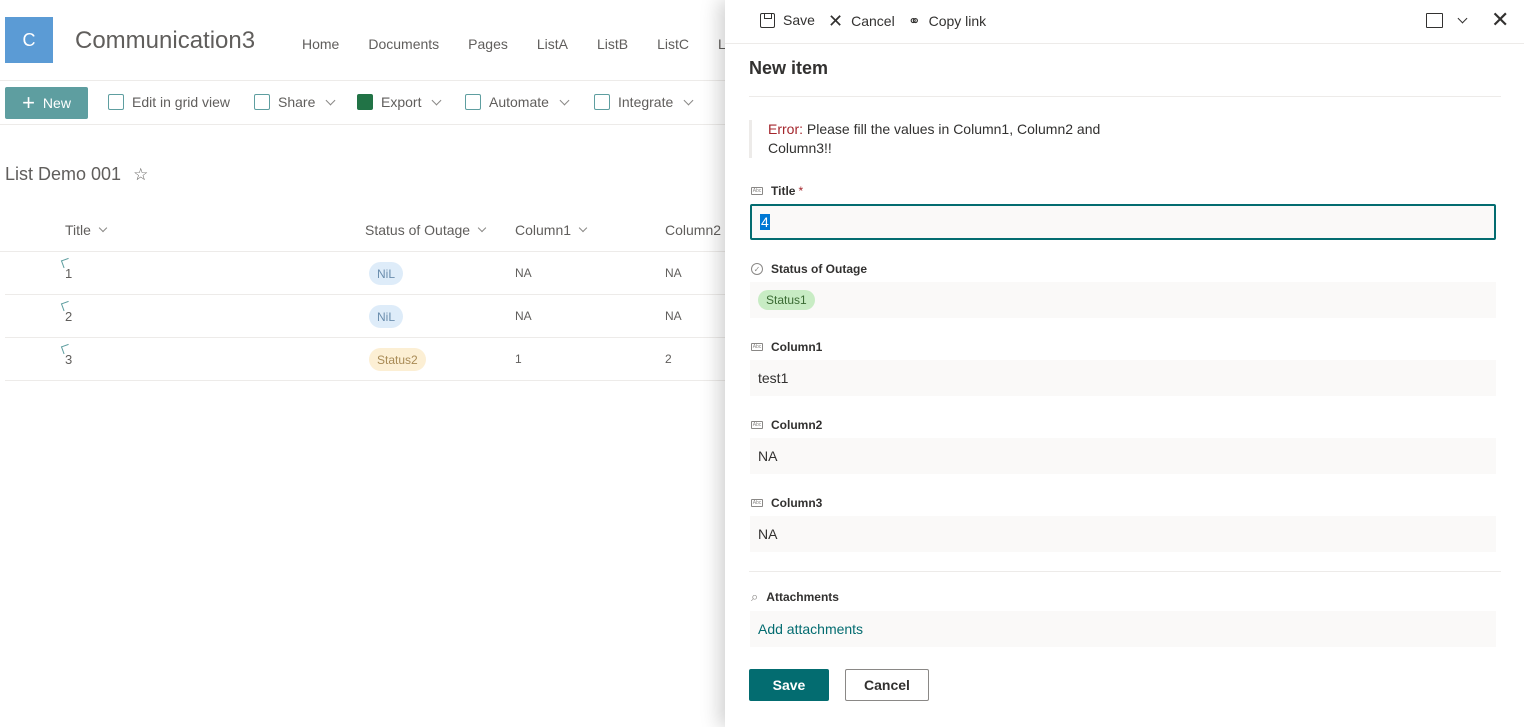 Image resolution: width=1524 pixels, height=727 pixels. What do you see at coordinates (320, 44) in the screenshot?
I see `nav-item-home: Home` at bounding box center [320, 44].